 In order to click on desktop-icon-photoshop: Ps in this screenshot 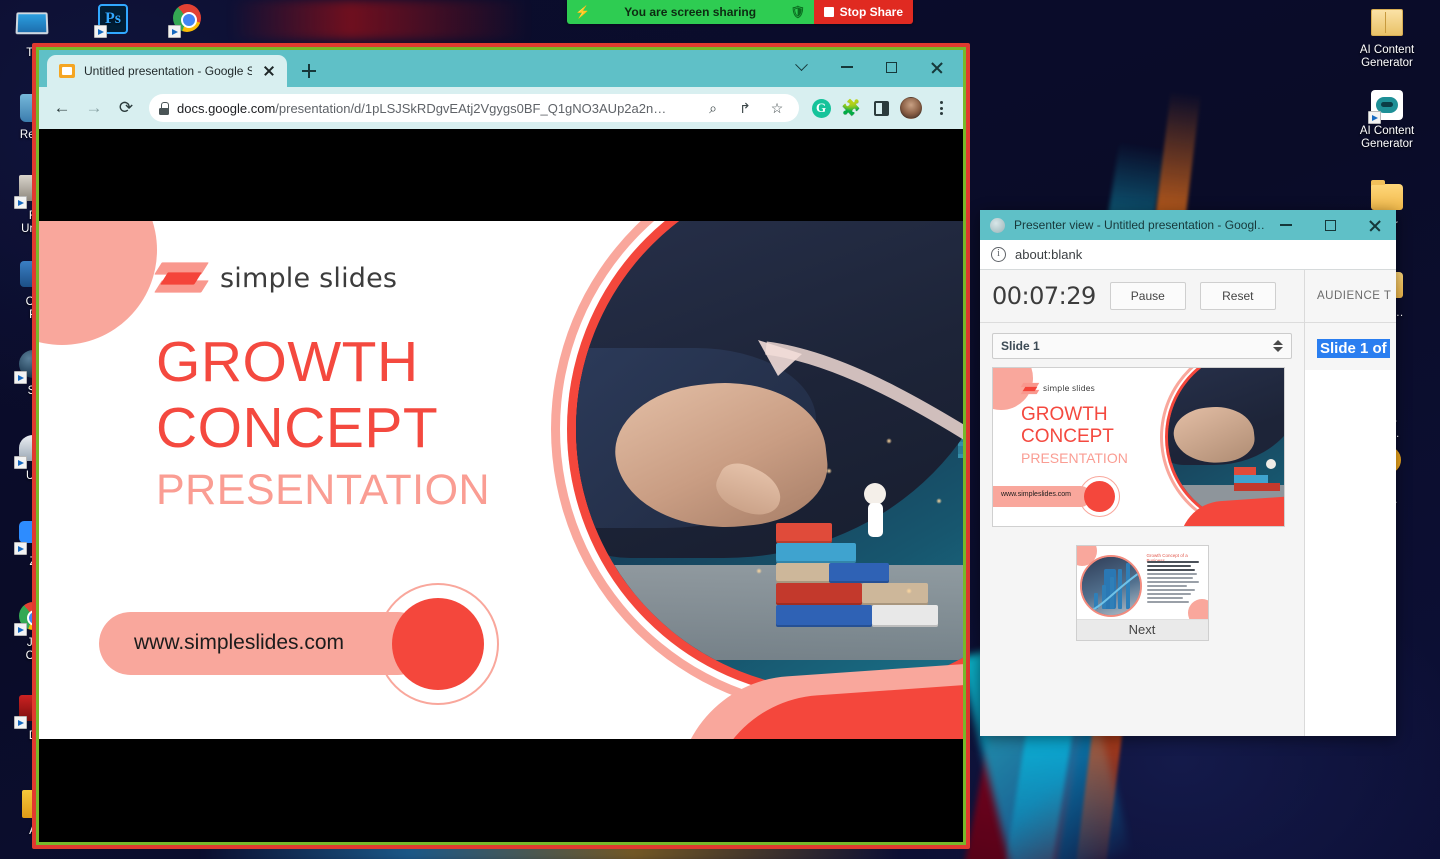, I will do `click(113, 20)`.